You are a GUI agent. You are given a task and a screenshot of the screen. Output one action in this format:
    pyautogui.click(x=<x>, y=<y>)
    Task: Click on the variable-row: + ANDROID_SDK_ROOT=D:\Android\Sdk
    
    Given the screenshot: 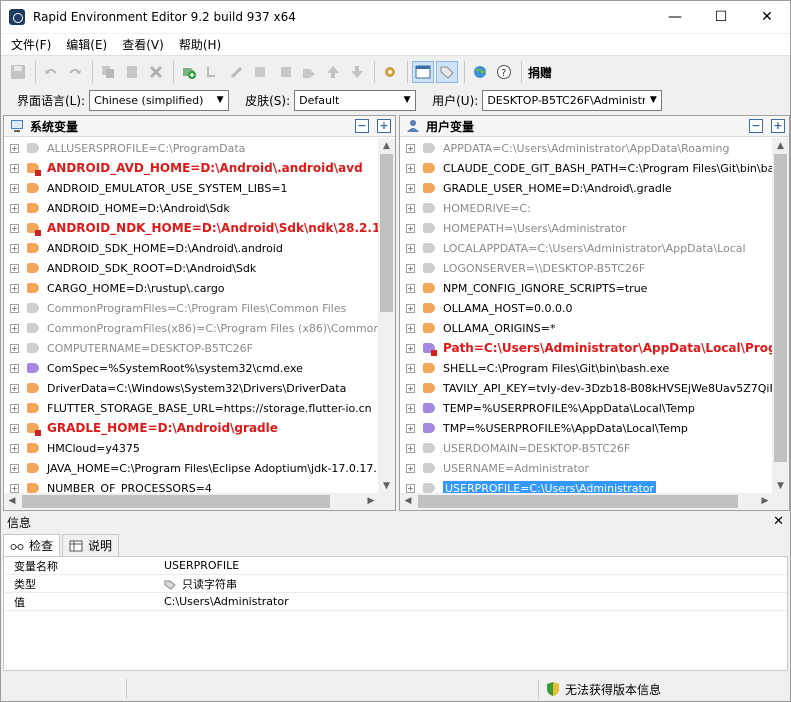 What is the action you would take?
    pyautogui.click(x=191, y=268)
    